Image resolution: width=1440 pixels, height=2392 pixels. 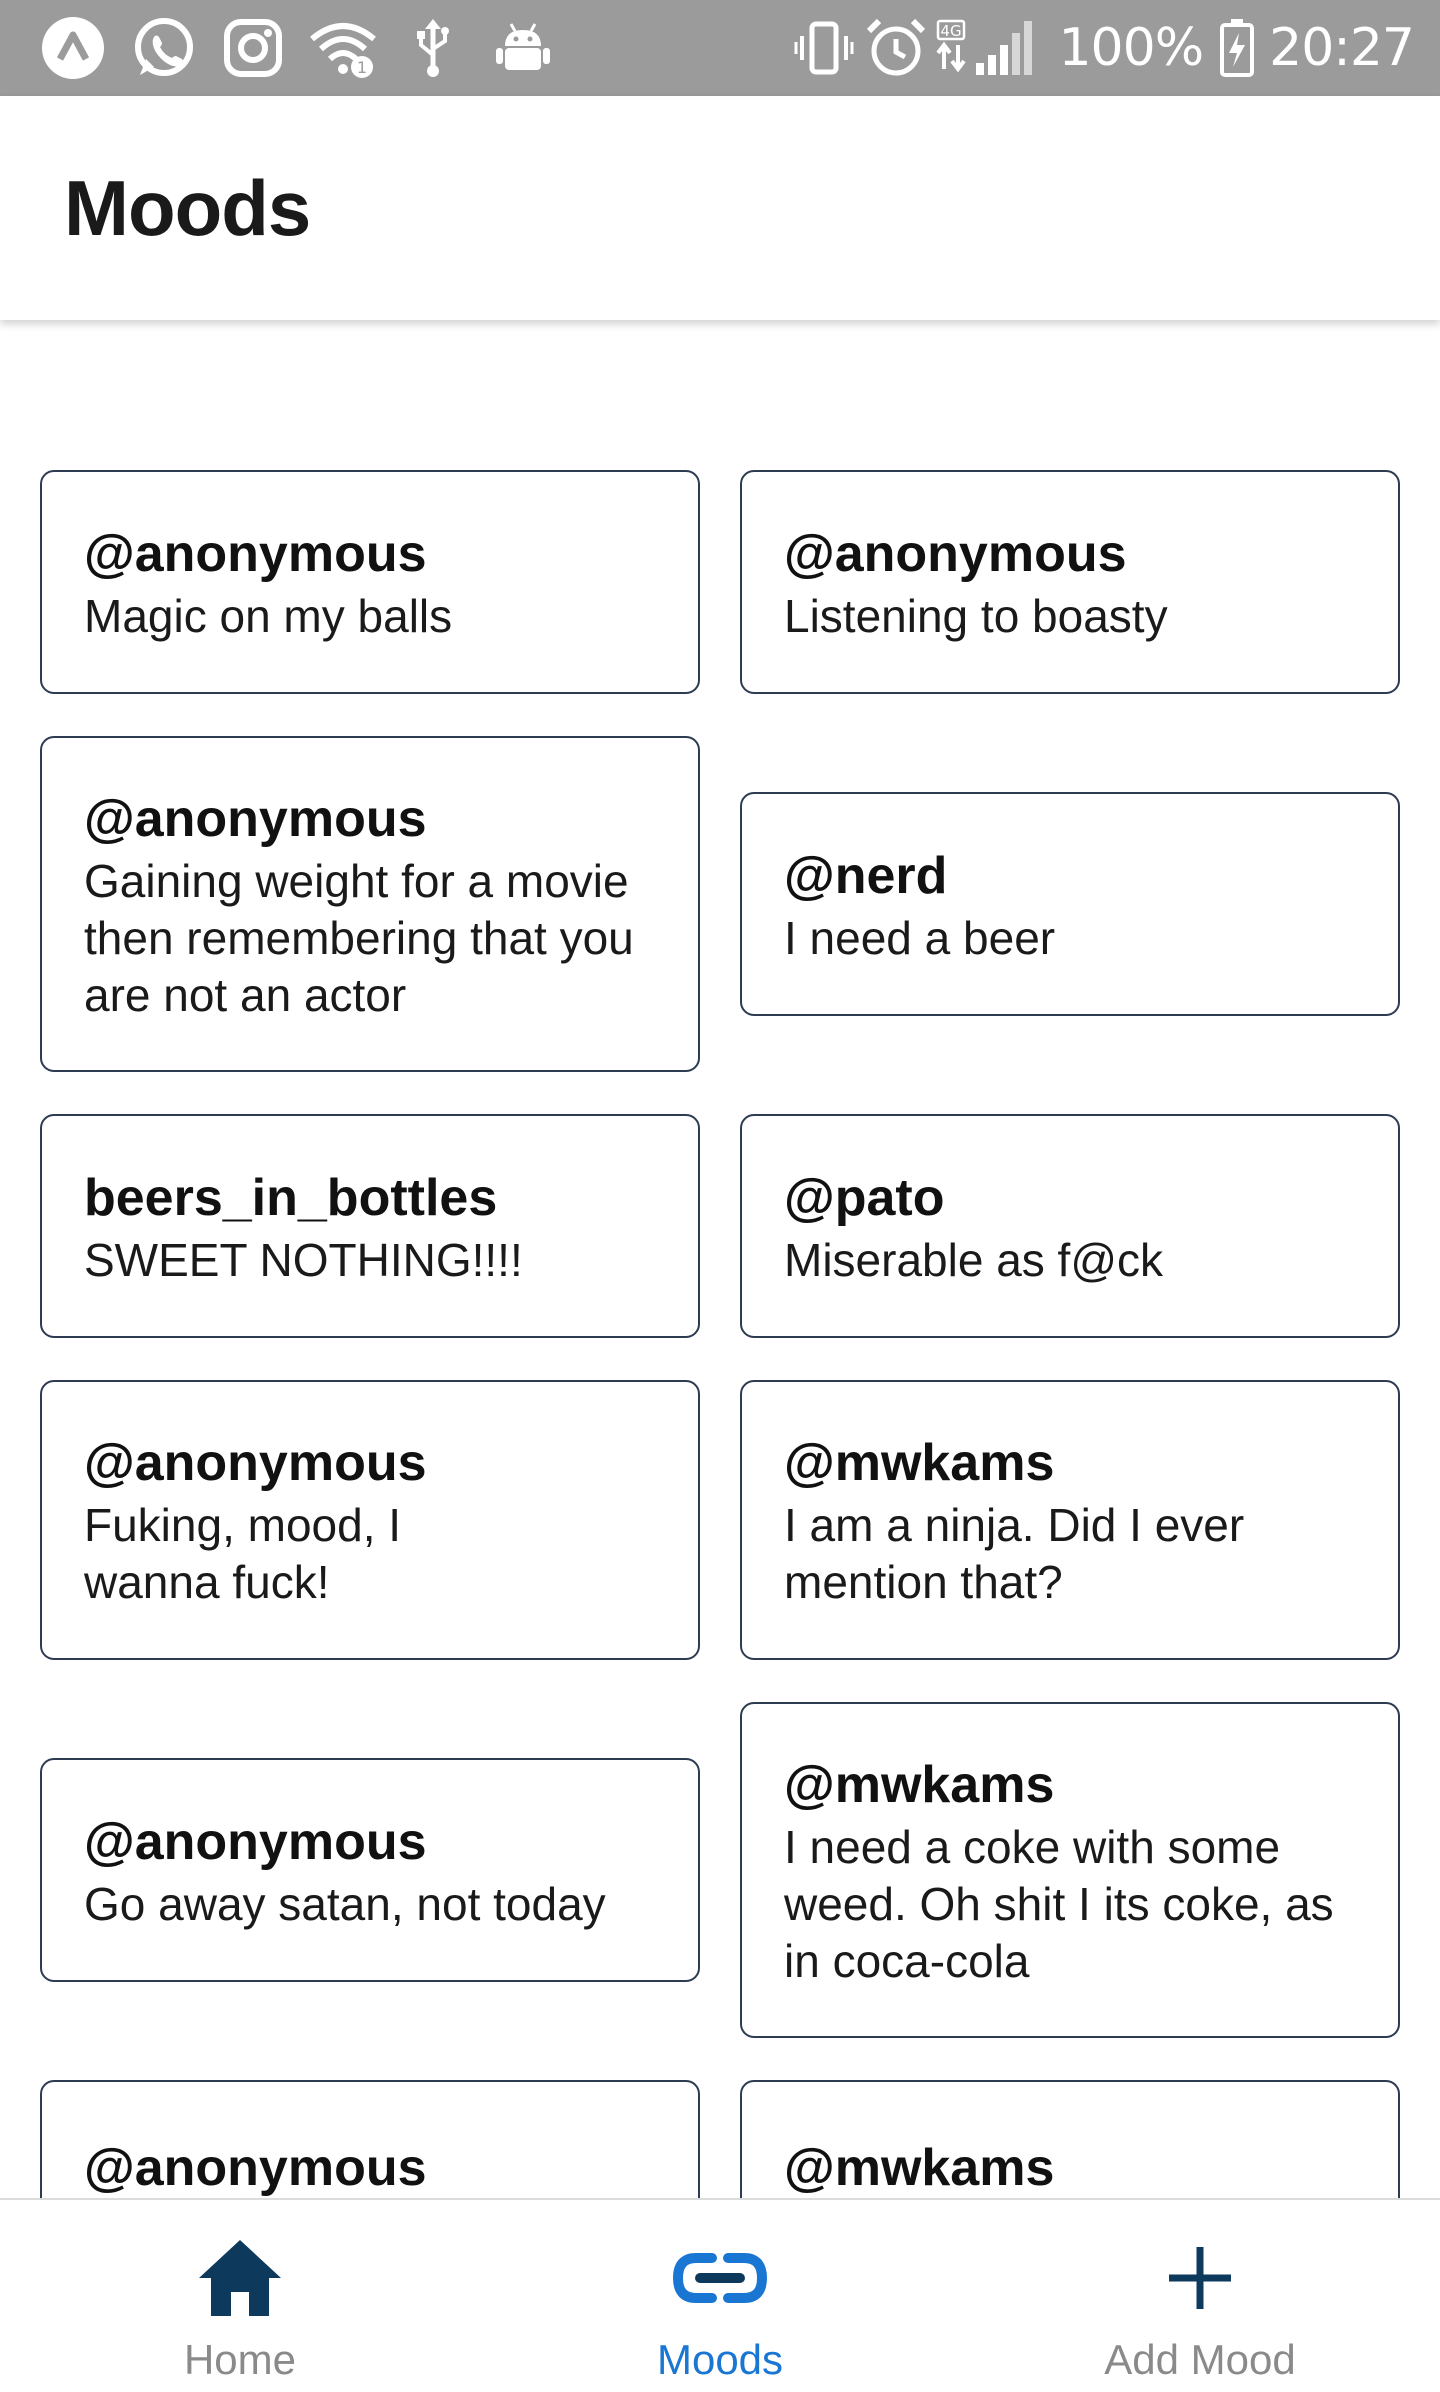 What do you see at coordinates (523, 48) in the screenshot?
I see `android-icon` at bounding box center [523, 48].